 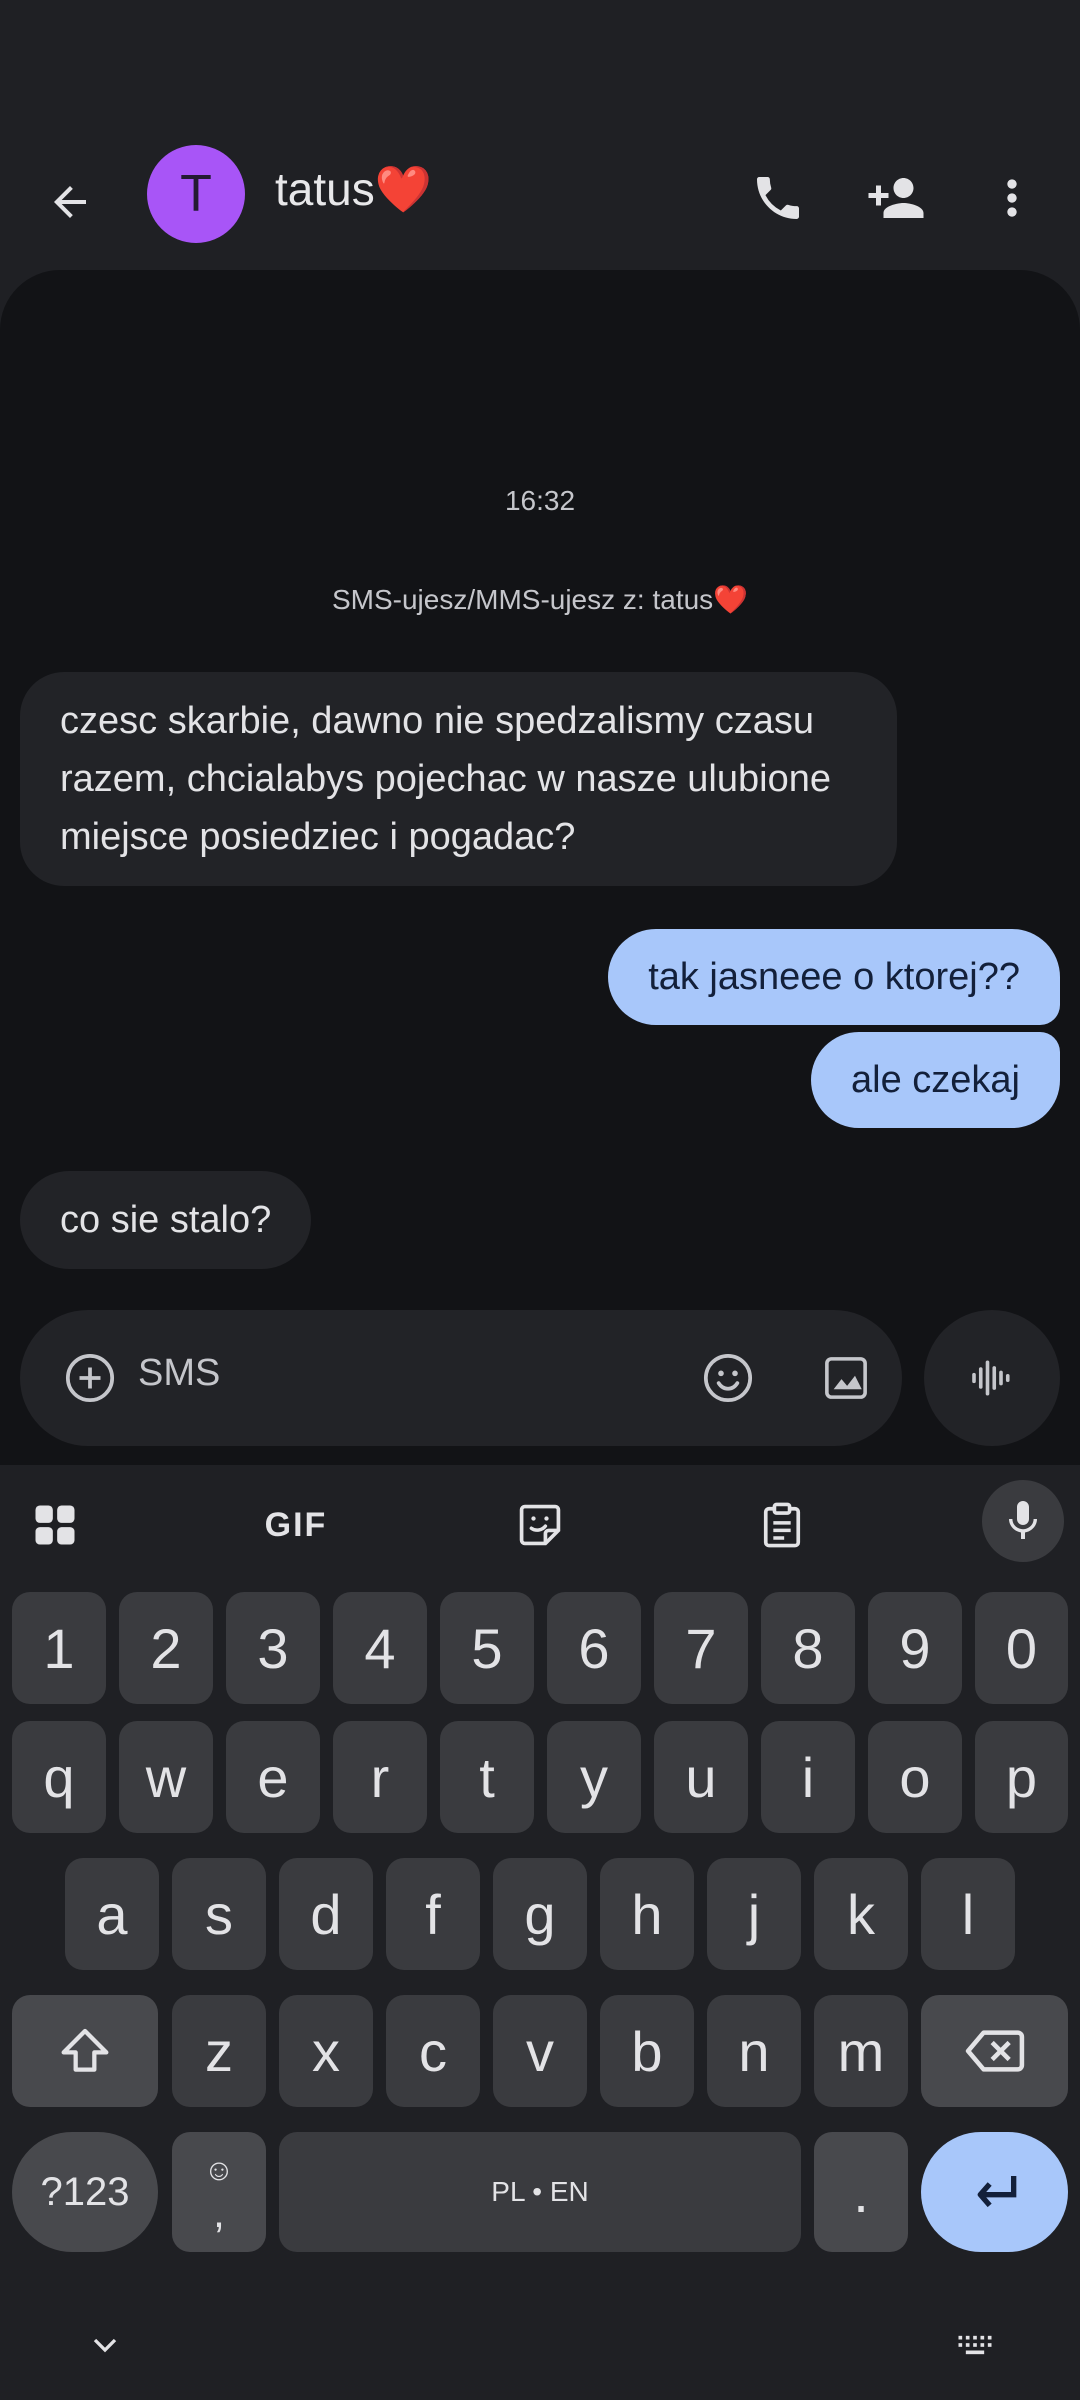 I want to click on mic-icon, so click(x=1023, y=1520).